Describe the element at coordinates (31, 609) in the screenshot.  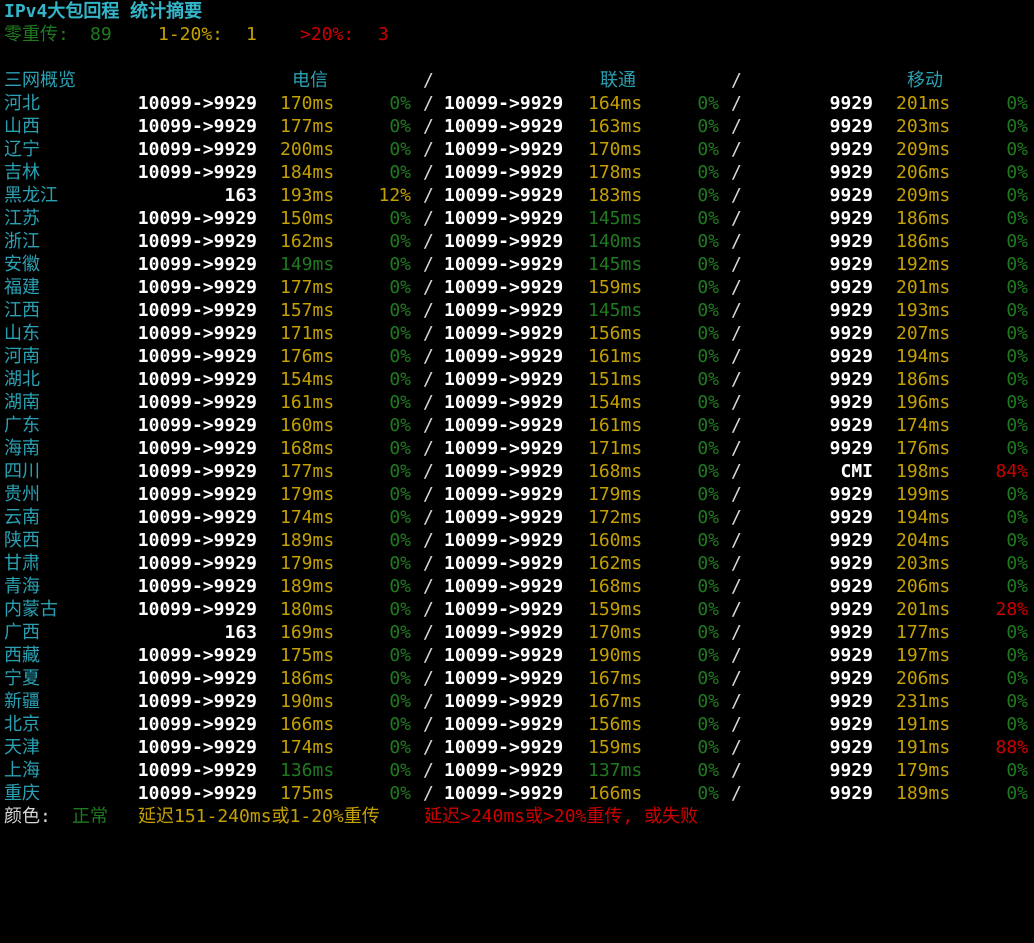
I see `row-region: 内蒙古` at that location.